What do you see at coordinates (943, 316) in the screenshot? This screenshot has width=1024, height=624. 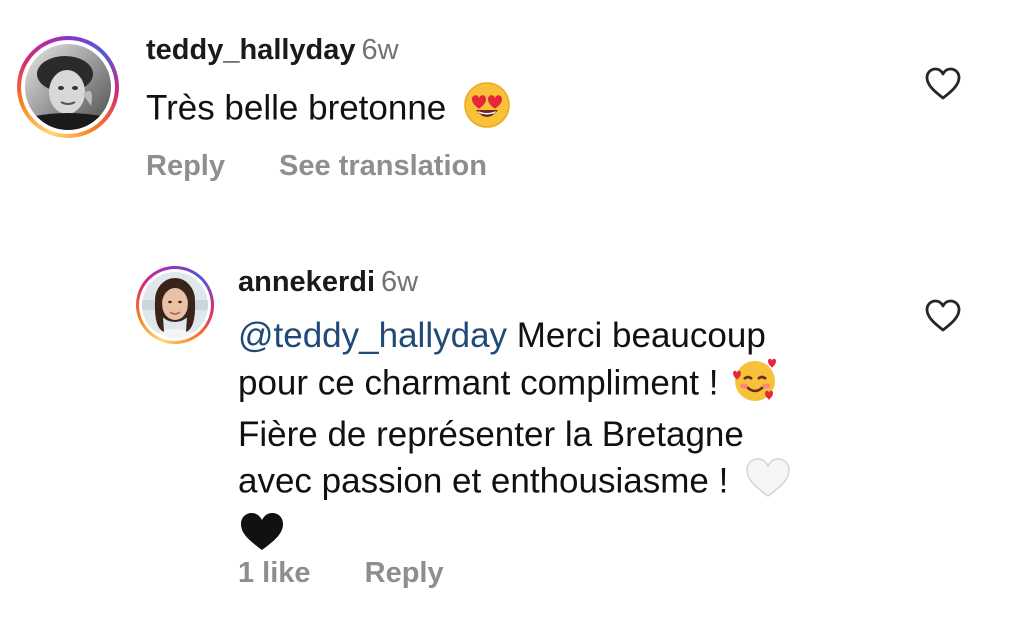 I see `heart-outline-icon` at bounding box center [943, 316].